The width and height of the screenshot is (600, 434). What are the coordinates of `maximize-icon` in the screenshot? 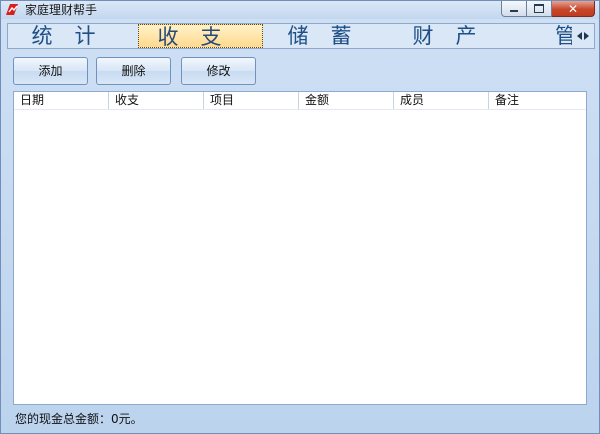 It's located at (539, 8).